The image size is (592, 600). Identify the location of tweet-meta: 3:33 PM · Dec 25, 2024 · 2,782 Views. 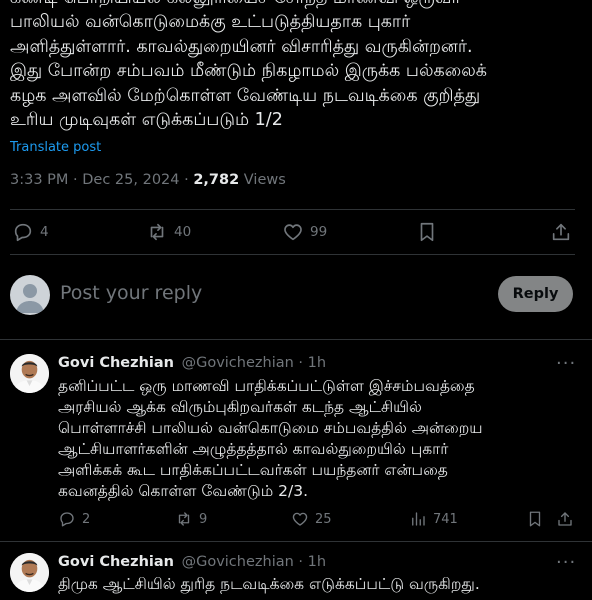
(148, 180).